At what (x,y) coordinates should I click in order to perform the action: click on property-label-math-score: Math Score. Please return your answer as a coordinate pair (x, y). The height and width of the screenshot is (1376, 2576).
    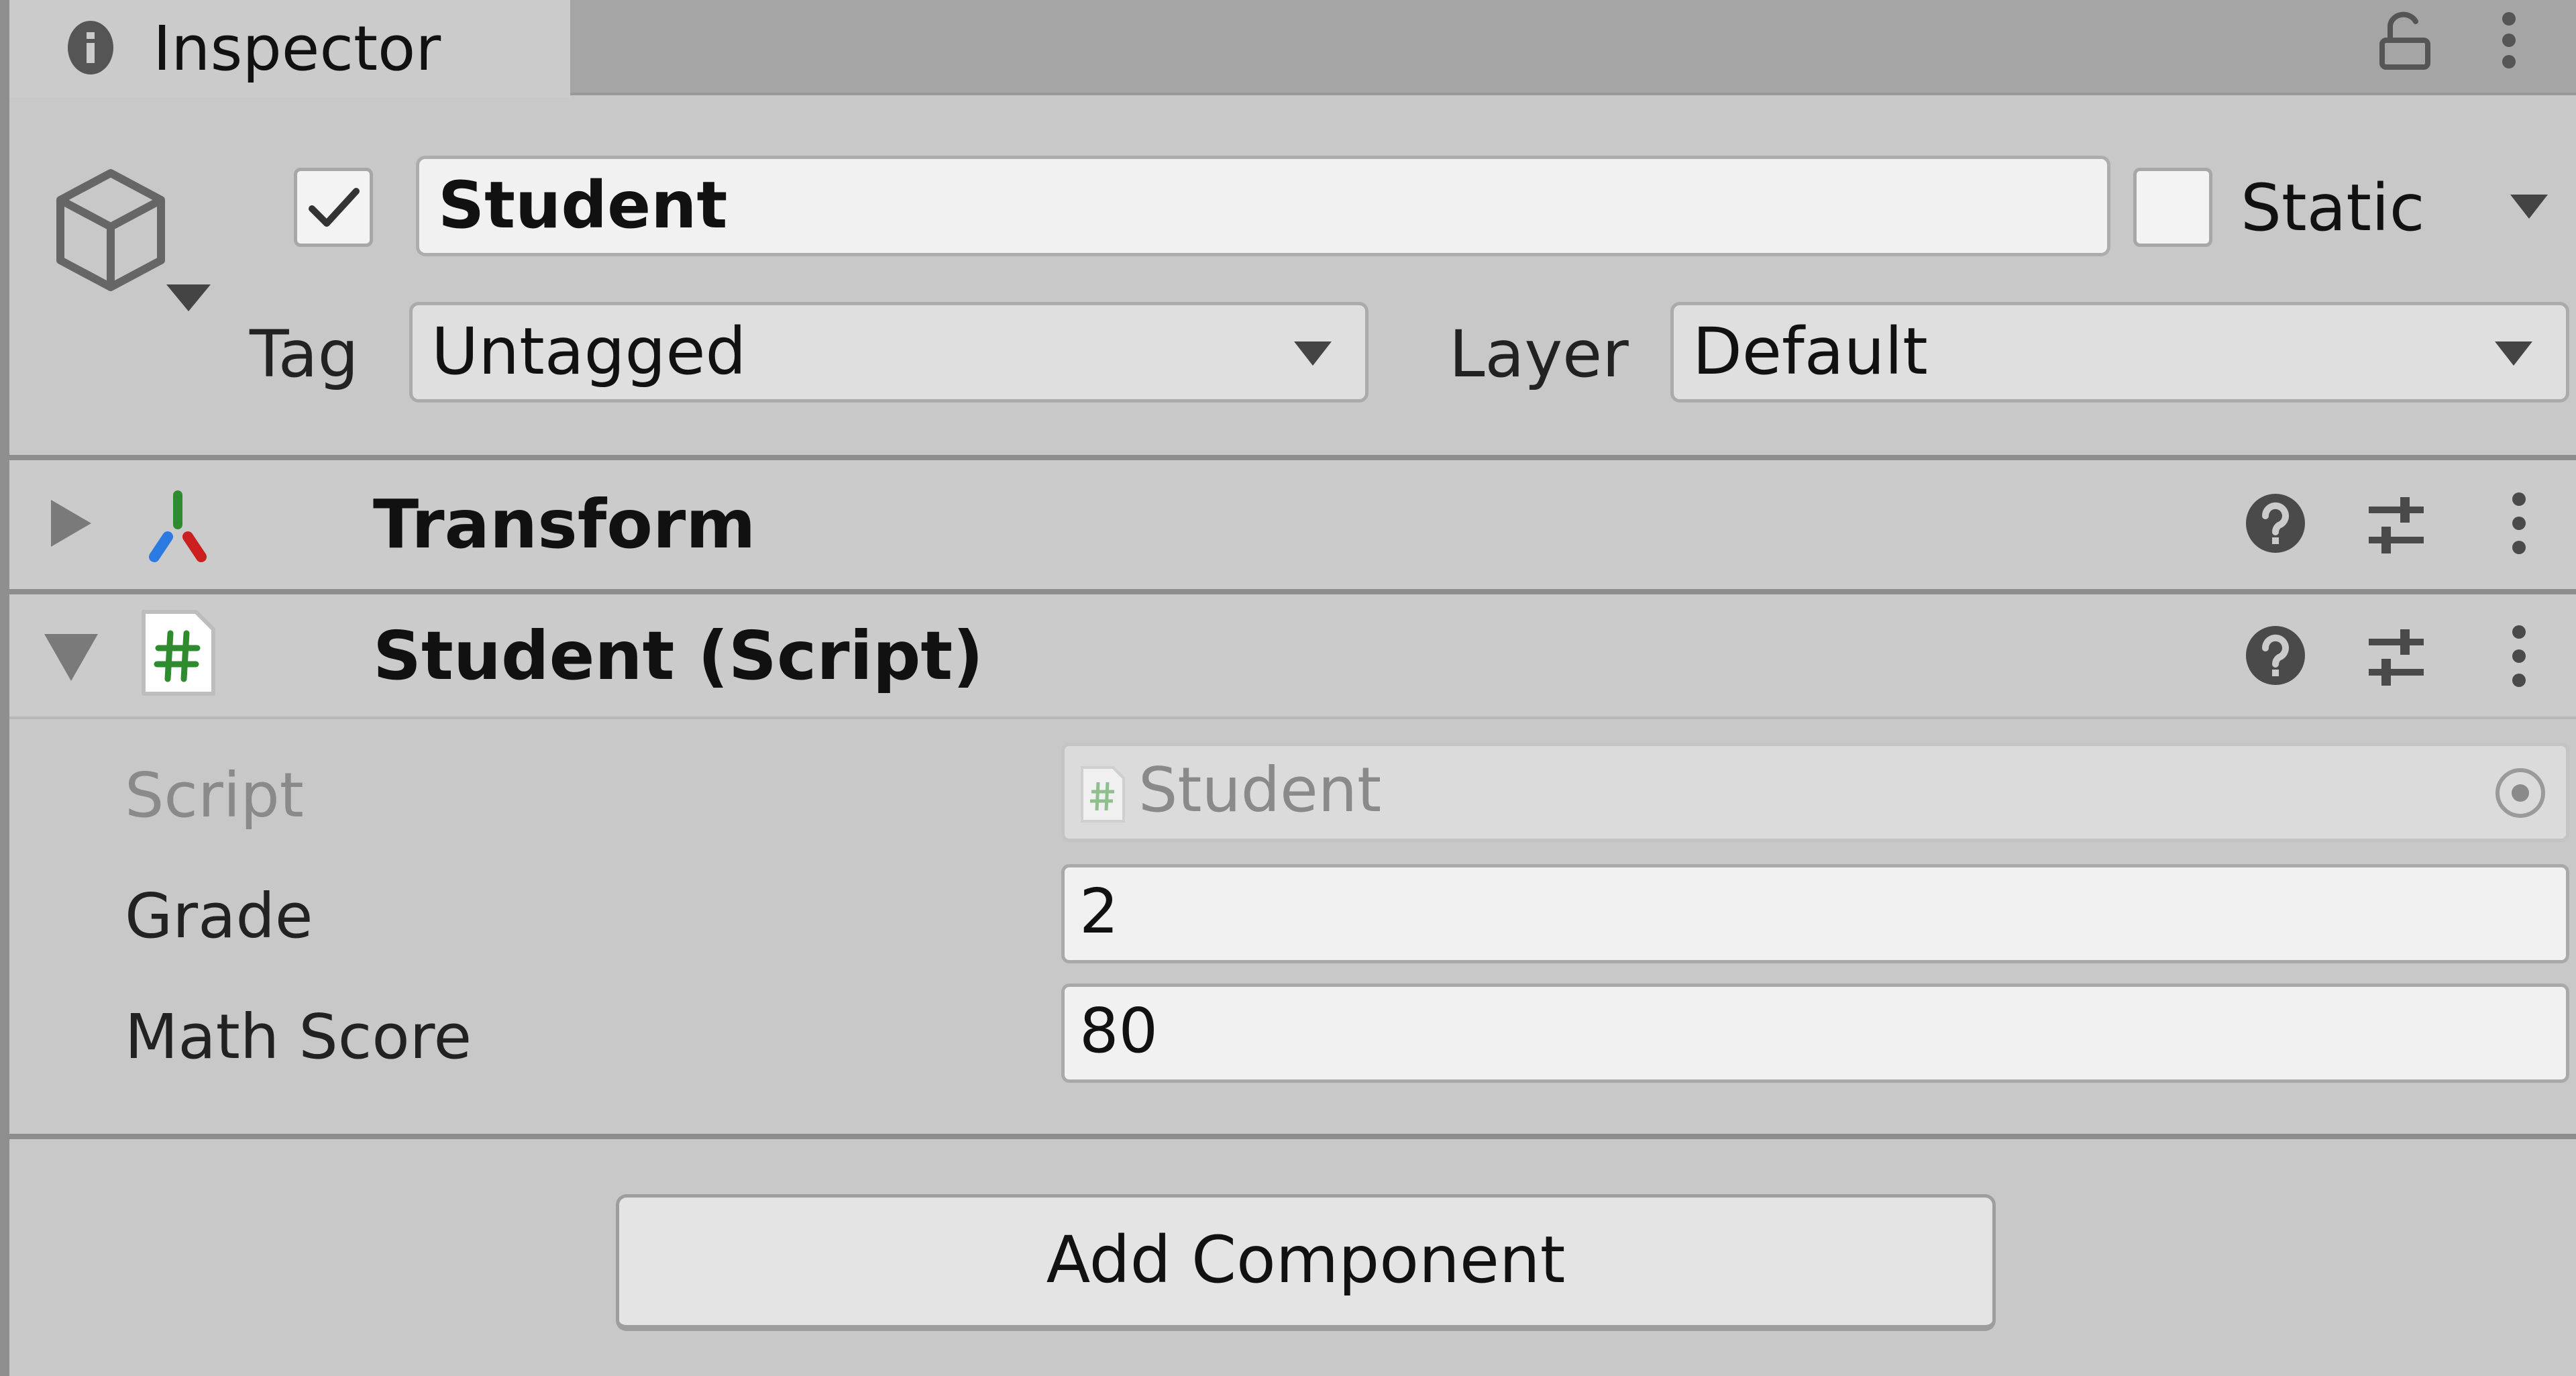
    Looking at the image, I should click on (298, 1037).